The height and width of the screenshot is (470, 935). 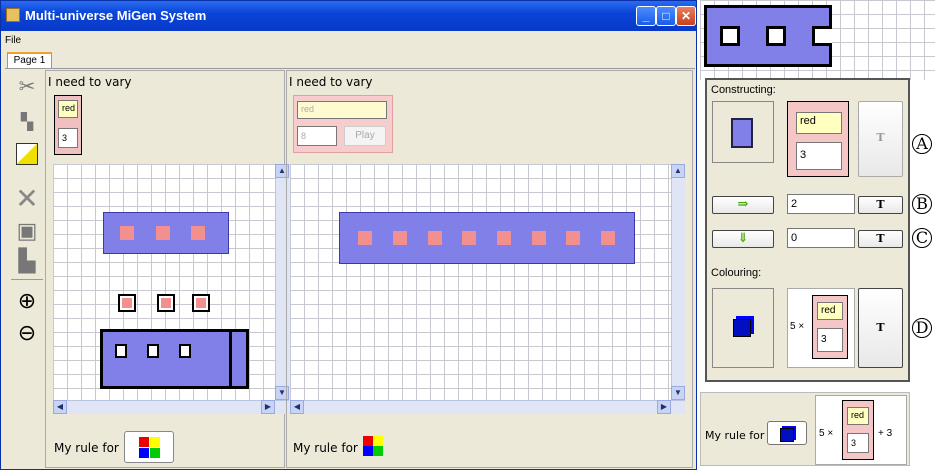 I want to click on colour-block-button, so click(x=743, y=328).